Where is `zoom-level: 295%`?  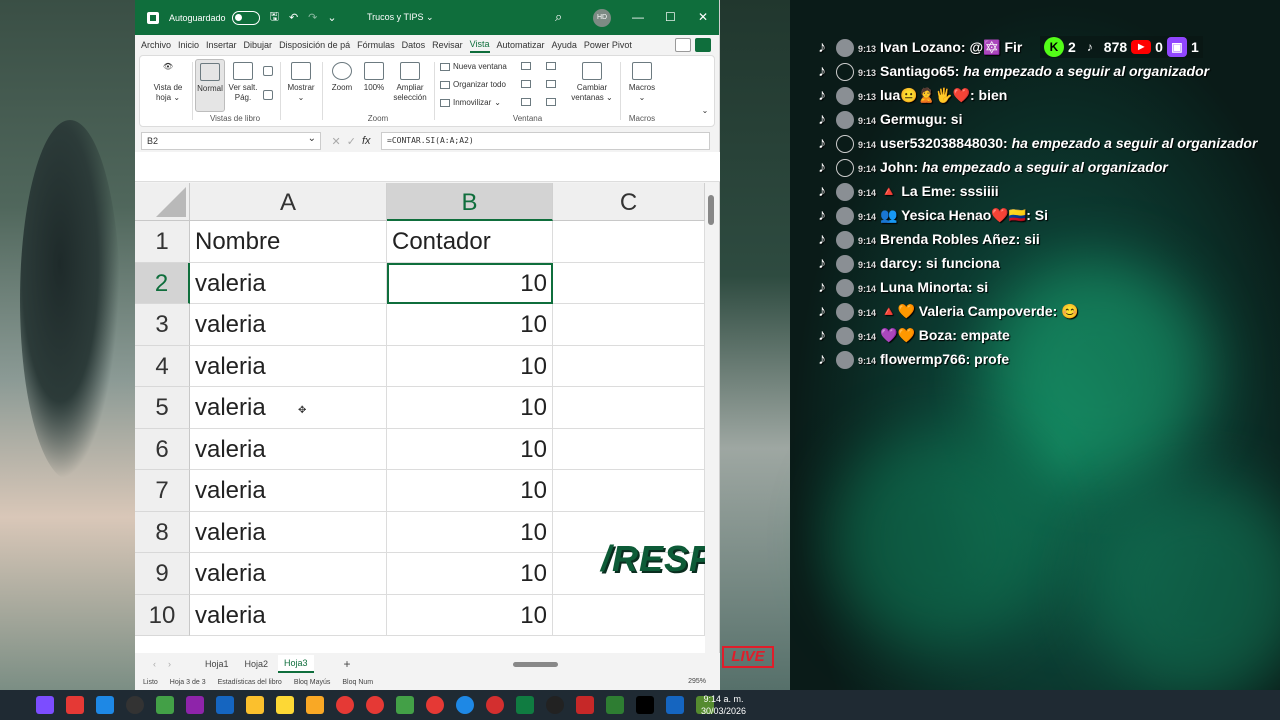
zoom-level: 295% is located at coordinates (697, 681).